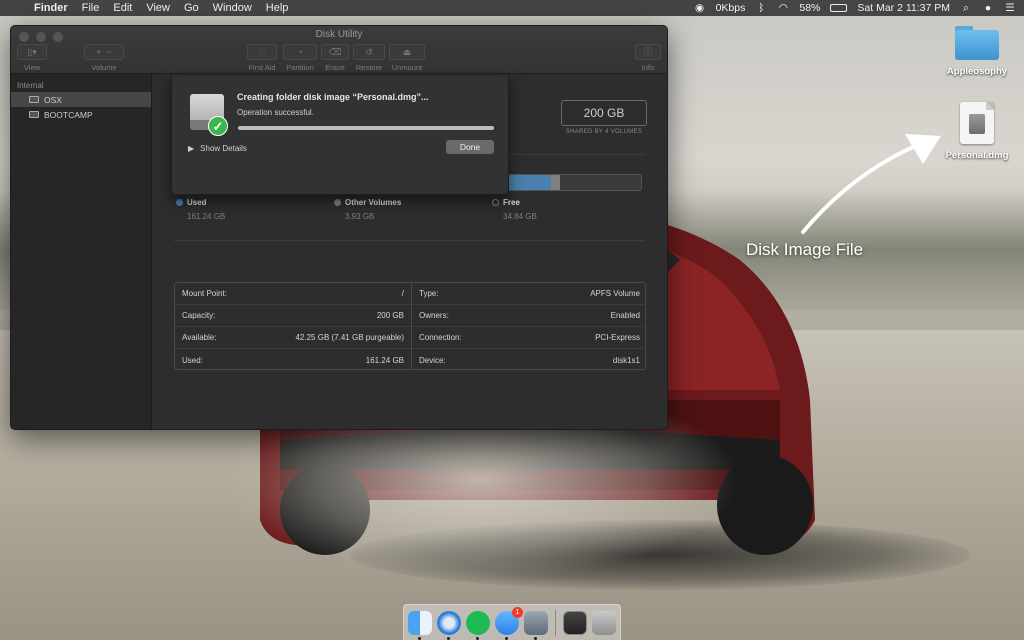  Describe the element at coordinates (478, 625) in the screenshot. I see `dock-spotify-icon` at that location.